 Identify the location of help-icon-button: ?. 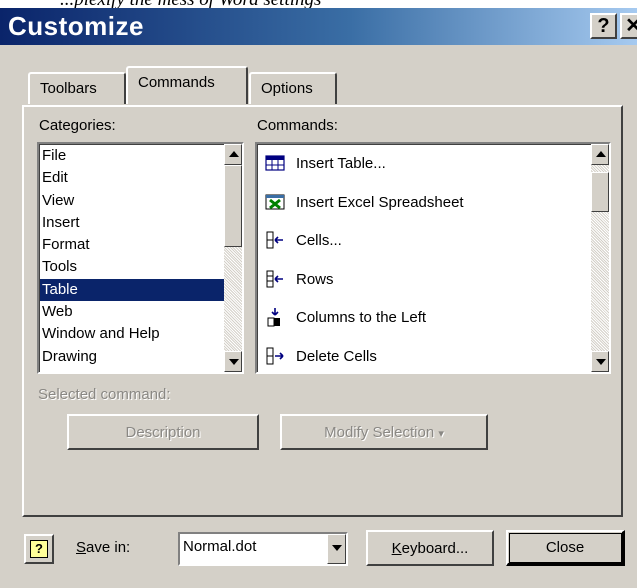
(39, 549).